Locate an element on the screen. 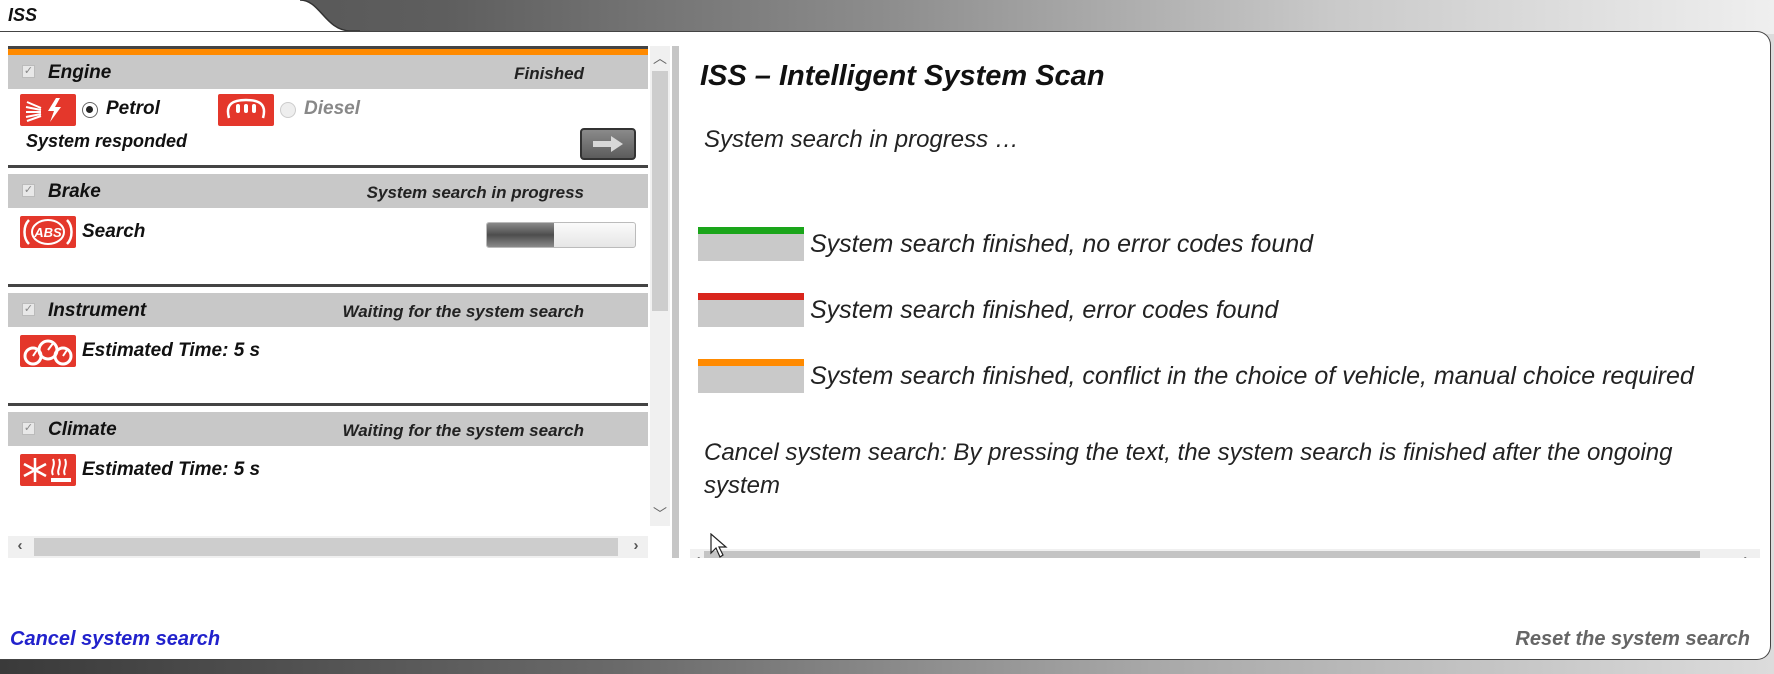 The height and width of the screenshot is (674, 1774). tab-curve is located at coordinates (325, 17).